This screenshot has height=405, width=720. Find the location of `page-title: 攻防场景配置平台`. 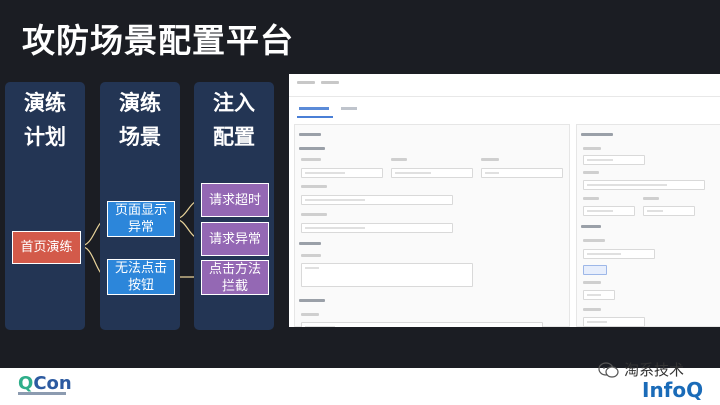

page-title: 攻防场景配置平台 is located at coordinates (158, 40).